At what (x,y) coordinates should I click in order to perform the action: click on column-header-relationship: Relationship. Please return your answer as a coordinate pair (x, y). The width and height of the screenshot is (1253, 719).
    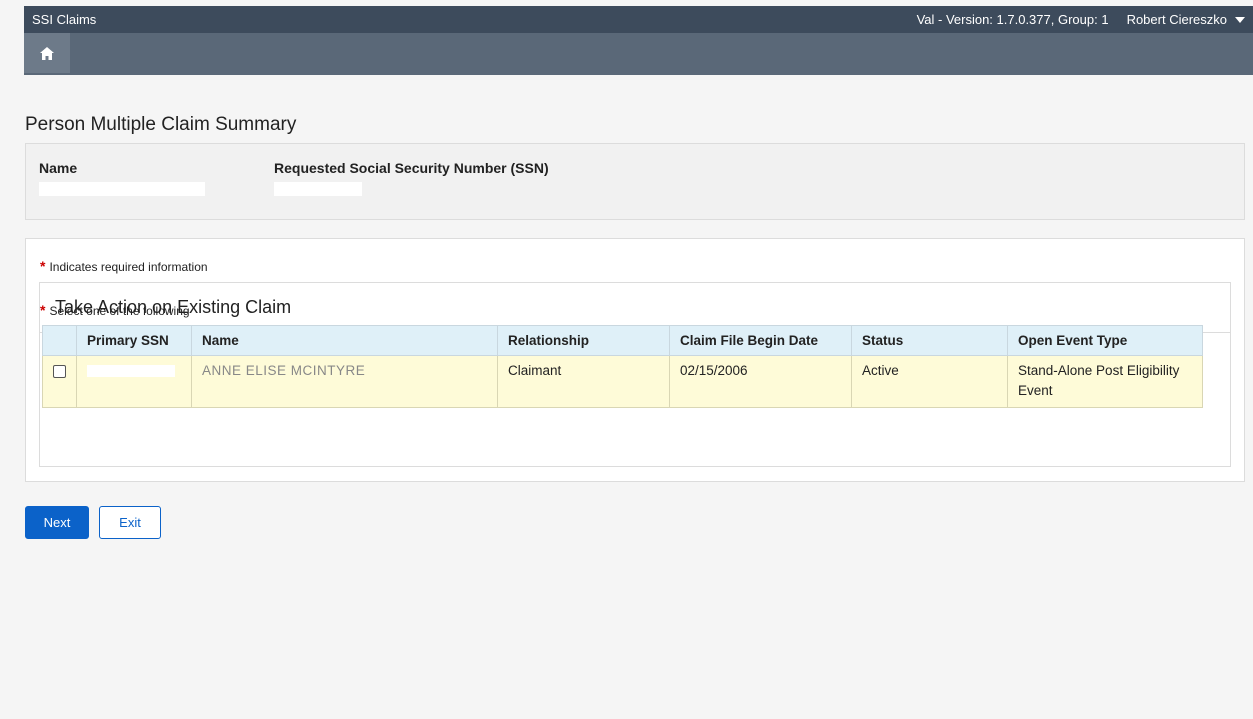
    Looking at the image, I should click on (583, 340).